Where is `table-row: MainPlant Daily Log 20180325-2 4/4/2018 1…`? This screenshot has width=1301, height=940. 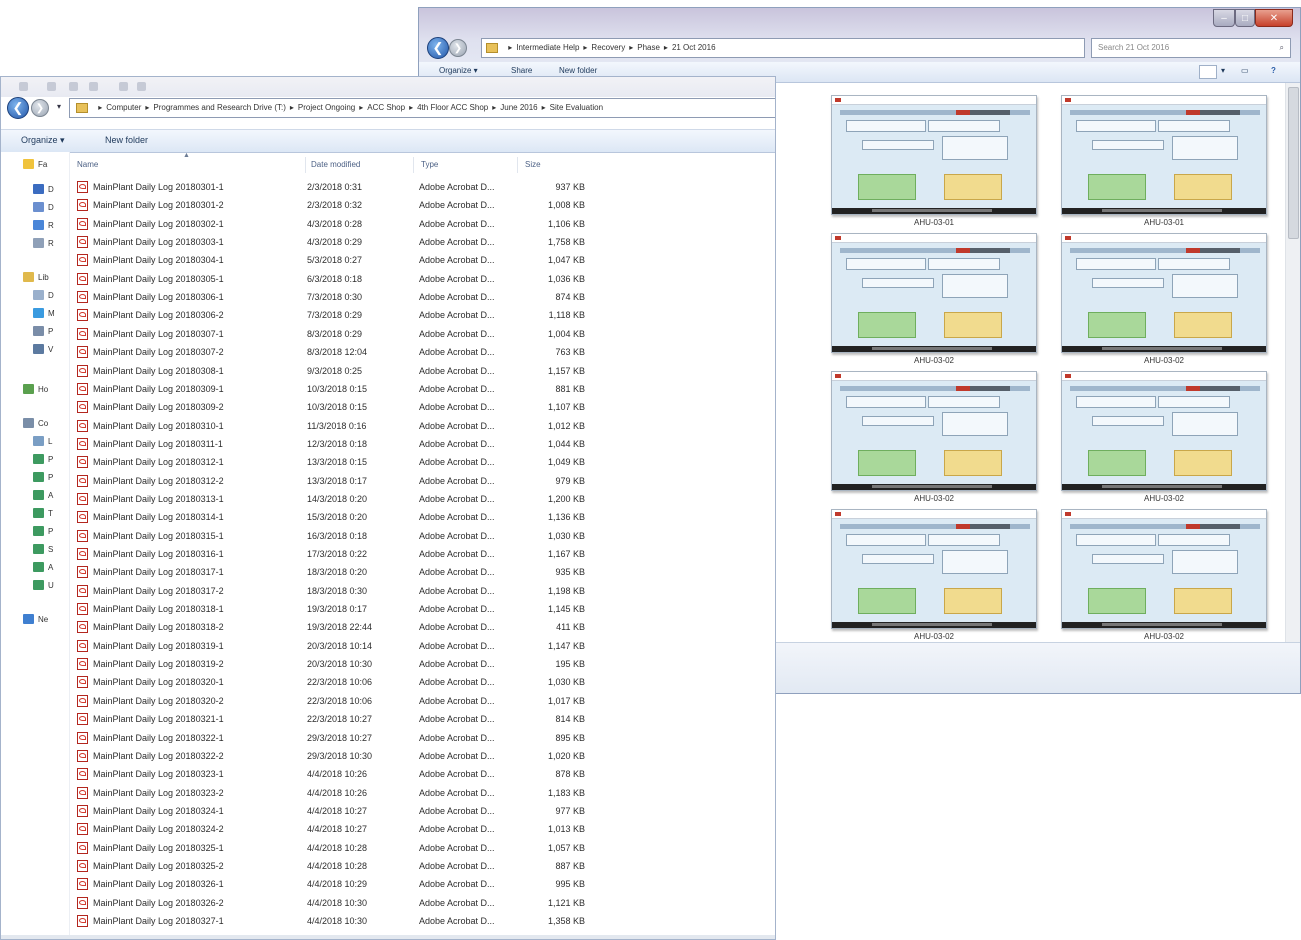 table-row: MainPlant Daily Log 20180325-2 4/4/2018 1… is located at coordinates (421, 867).